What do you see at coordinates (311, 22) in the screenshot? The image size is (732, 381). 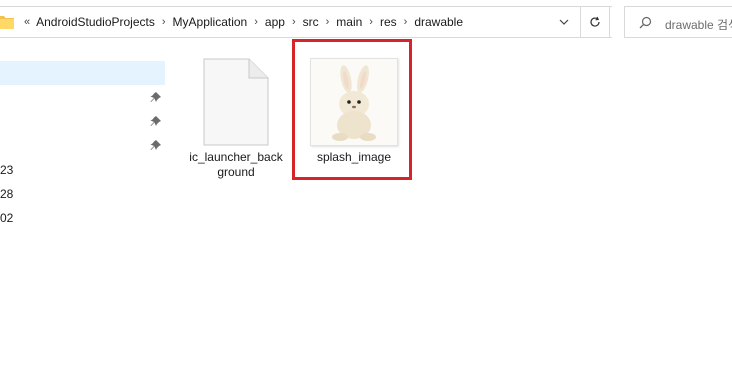 I see `breadcrumb-item-src: src` at bounding box center [311, 22].